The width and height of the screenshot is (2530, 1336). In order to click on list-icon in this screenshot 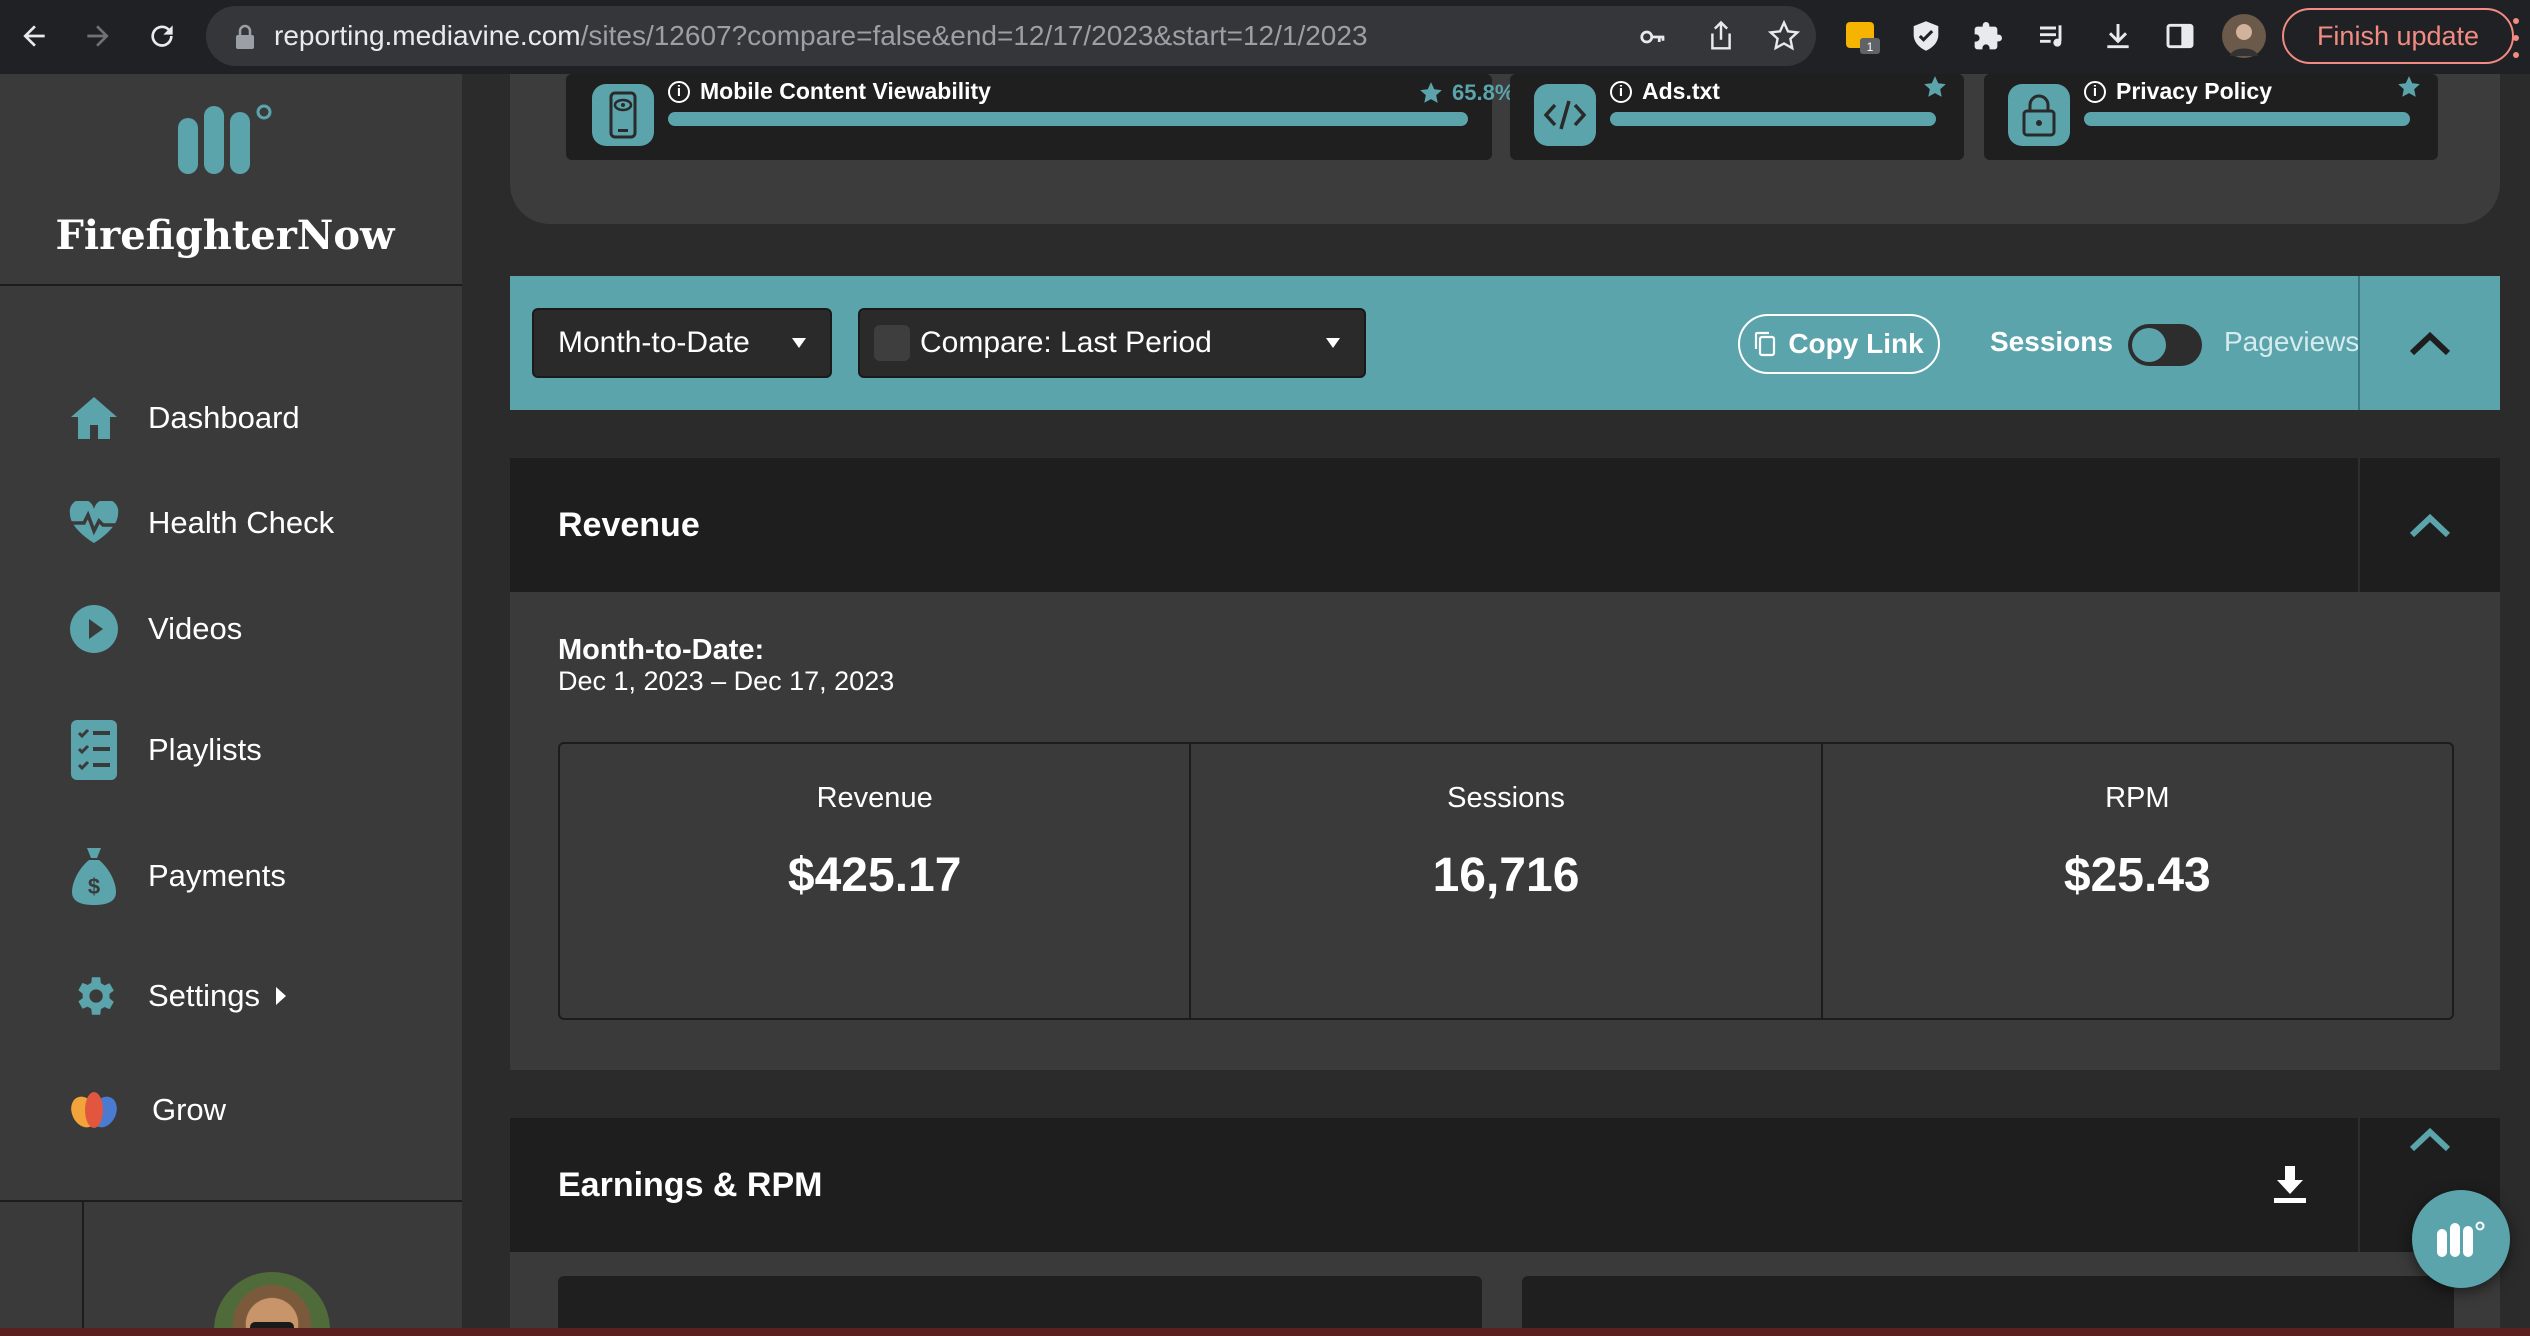, I will do `click(94, 750)`.